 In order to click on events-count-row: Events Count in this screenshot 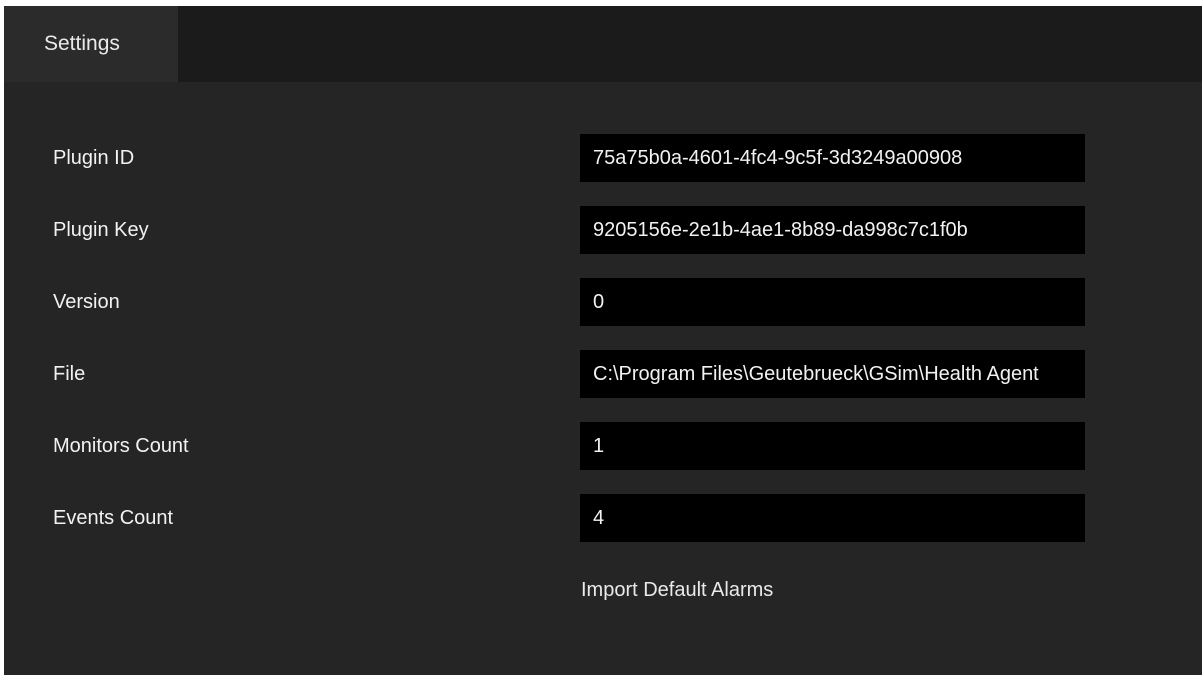, I will do `click(603, 518)`.